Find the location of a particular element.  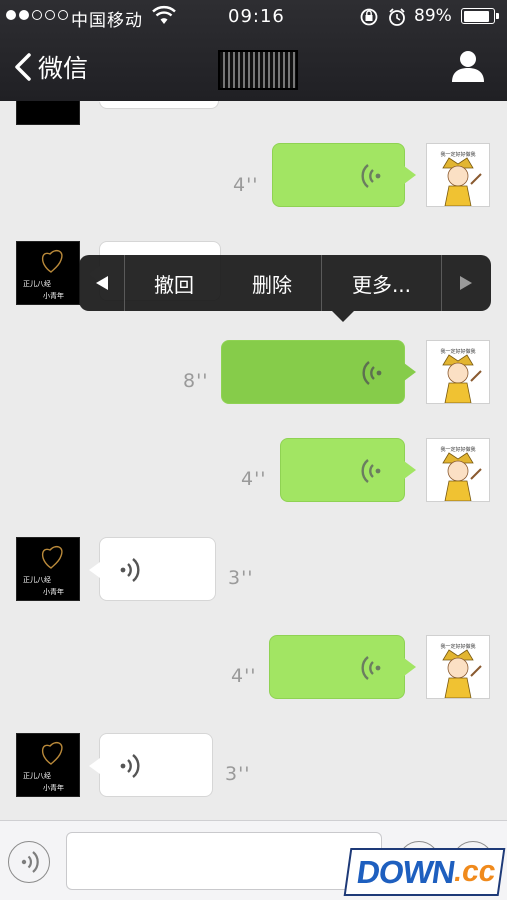

back-button: 微信 is located at coordinates (50, 67).